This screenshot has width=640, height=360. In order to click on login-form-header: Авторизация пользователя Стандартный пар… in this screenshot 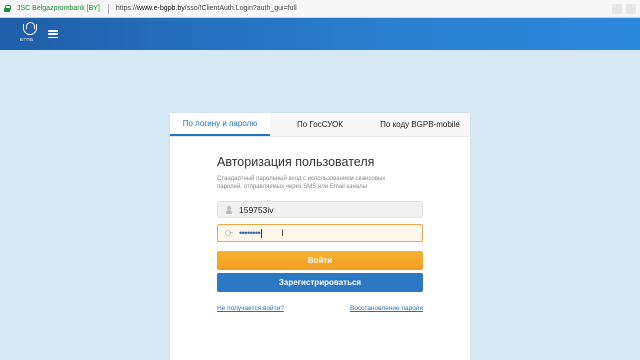, I will do `click(320, 173)`.